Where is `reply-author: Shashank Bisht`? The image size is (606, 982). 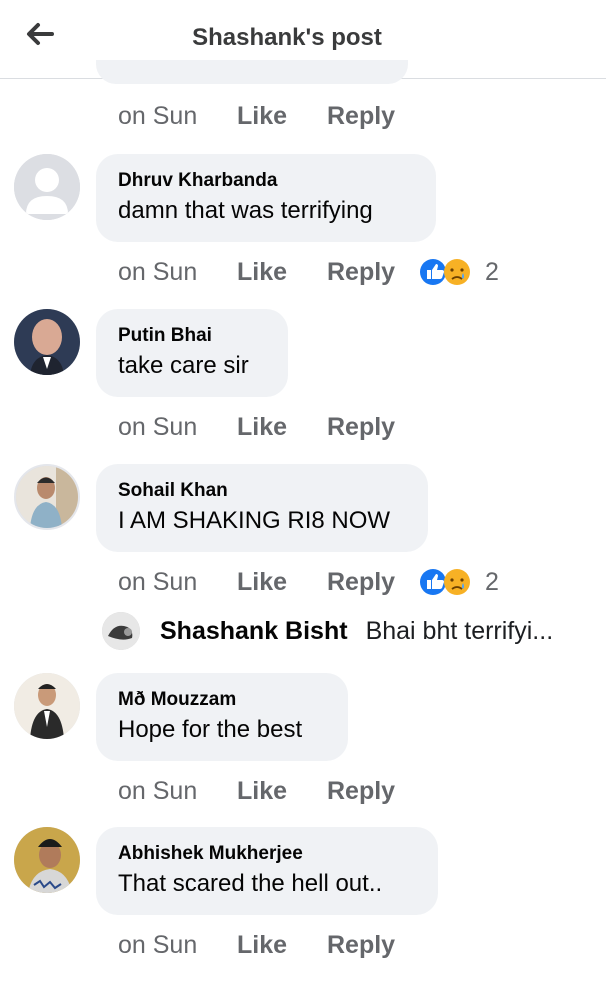
reply-author: Shashank Bisht is located at coordinates (254, 631).